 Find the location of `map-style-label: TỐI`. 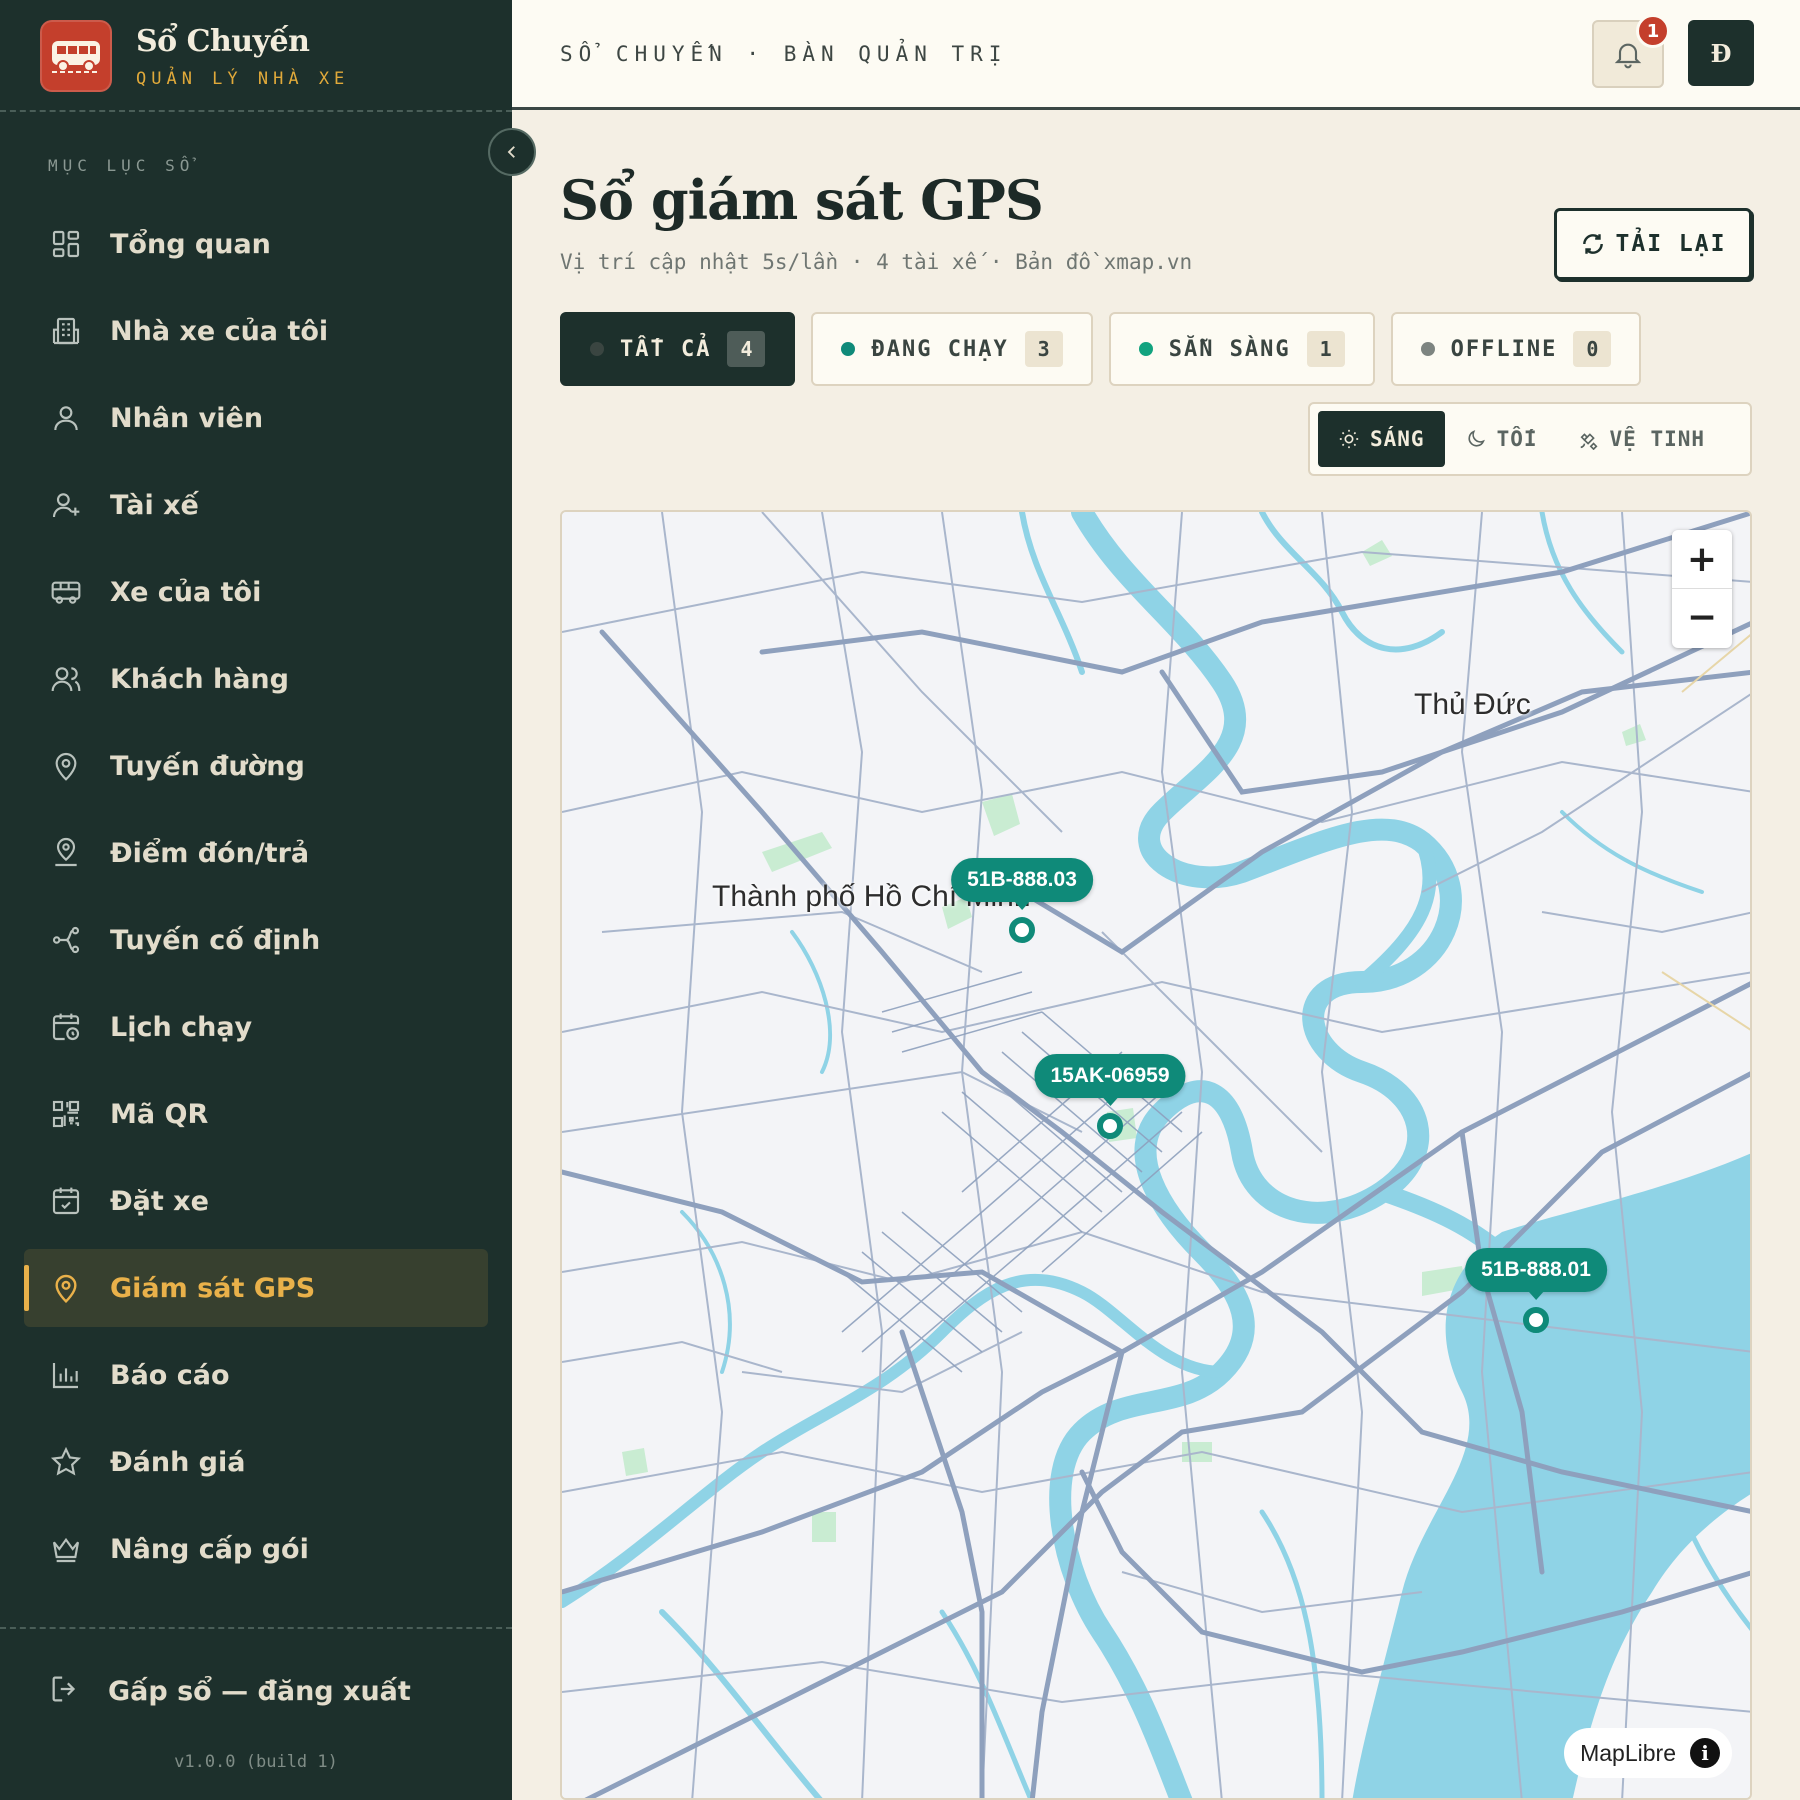

map-style-label: TỐI is located at coordinates (1517, 439).